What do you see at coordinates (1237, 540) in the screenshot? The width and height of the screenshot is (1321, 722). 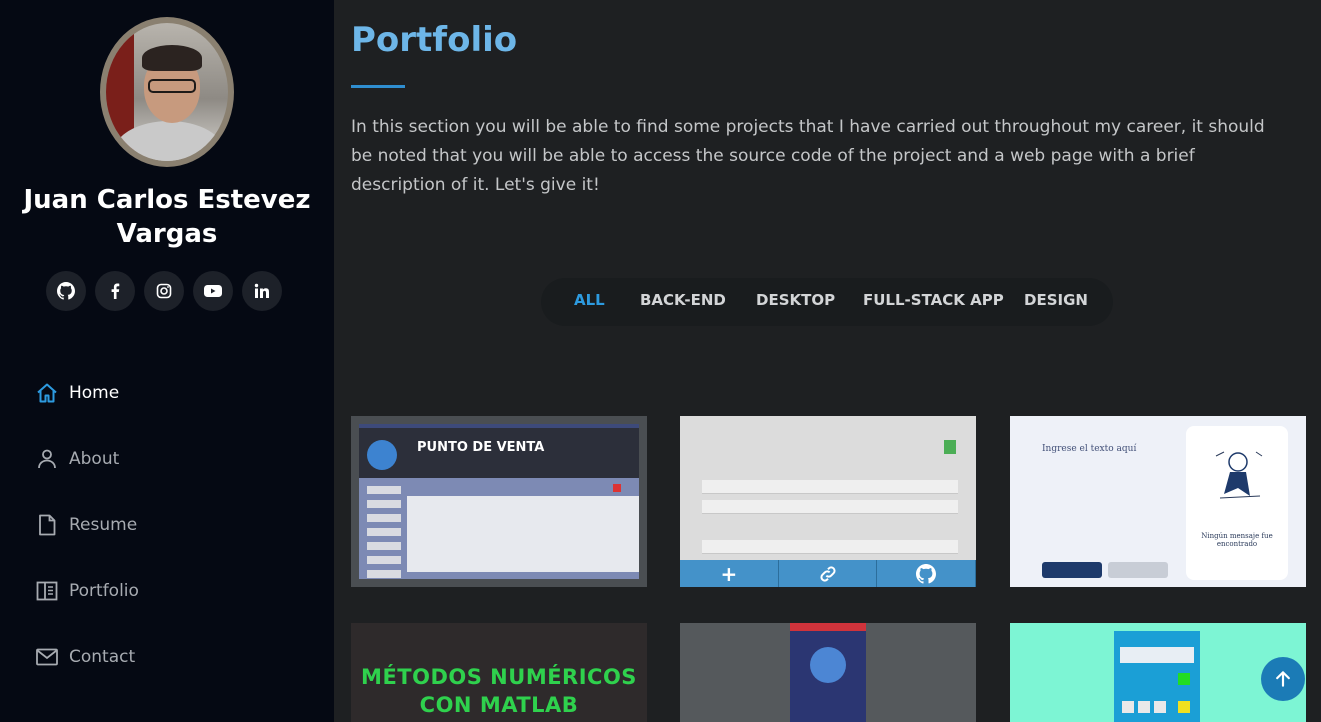 I see `empty-state-caption: Ningún mensaje fue encontrado` at bounding box center [1237, 540].